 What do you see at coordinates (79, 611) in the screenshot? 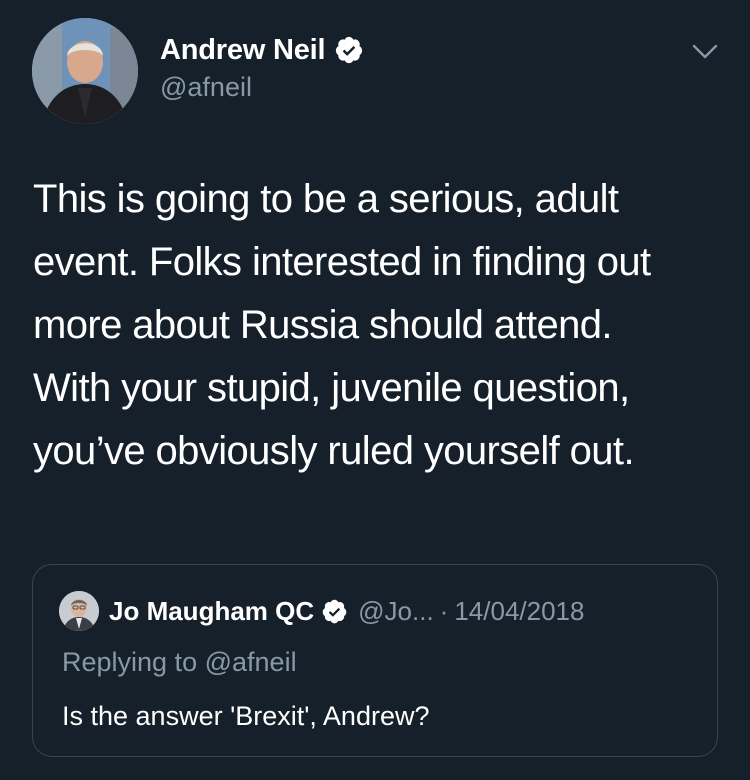
I see `quoted-author-avatar` at bounding box center [79, 611].